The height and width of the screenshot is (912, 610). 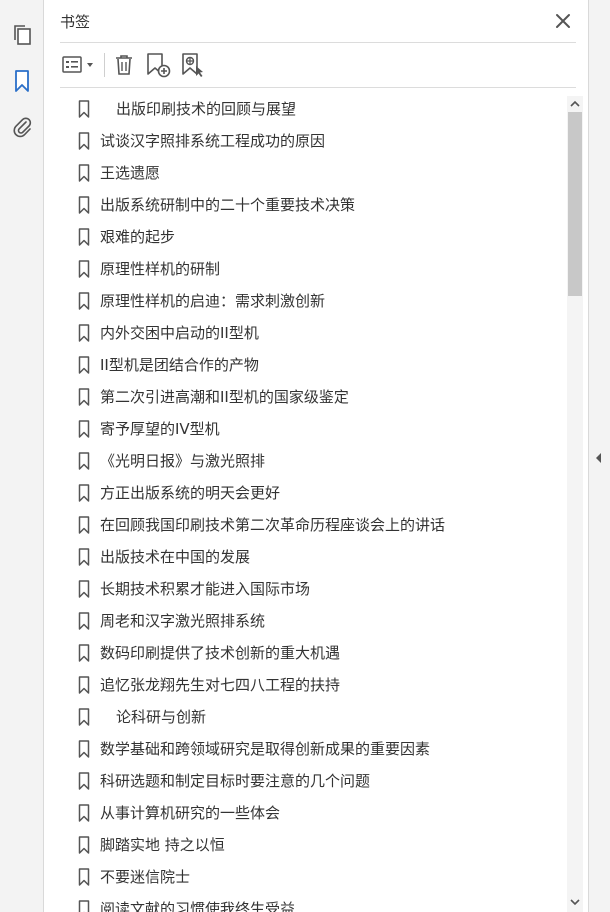 I want to click on bookmark-label: 《光明日报》与激光照排, so click(x=183, y=461).